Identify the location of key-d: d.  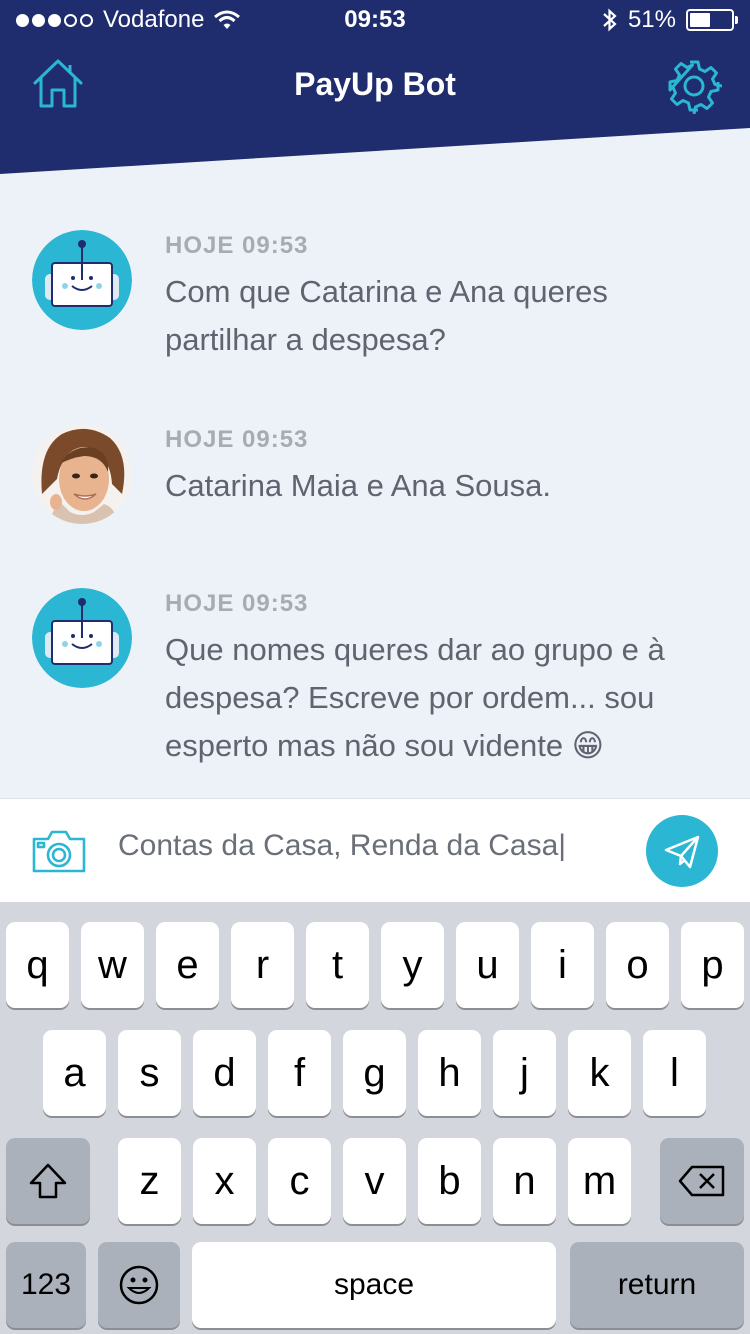
(224, 1073).